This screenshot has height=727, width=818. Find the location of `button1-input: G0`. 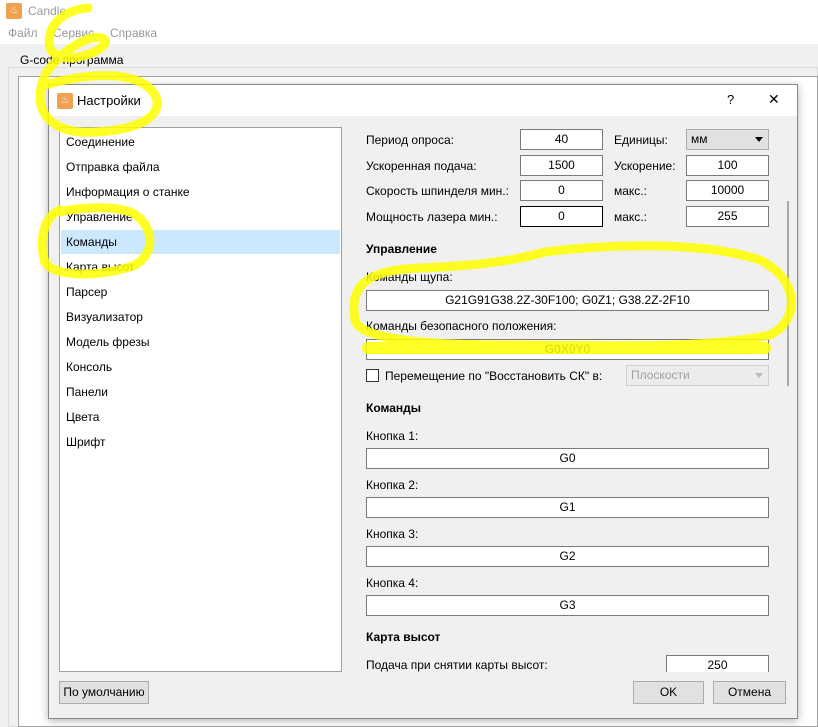

button1-input: G0 is located at coordinates (567, 458).